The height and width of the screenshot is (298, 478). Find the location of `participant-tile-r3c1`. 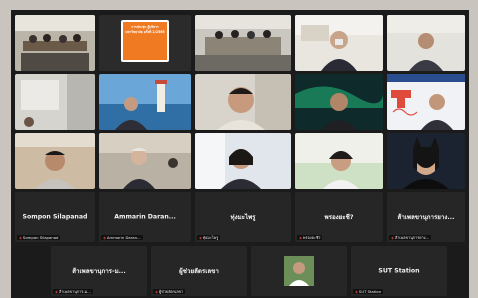

participant-tile-r3c1 is located at coordinates (55, 161).